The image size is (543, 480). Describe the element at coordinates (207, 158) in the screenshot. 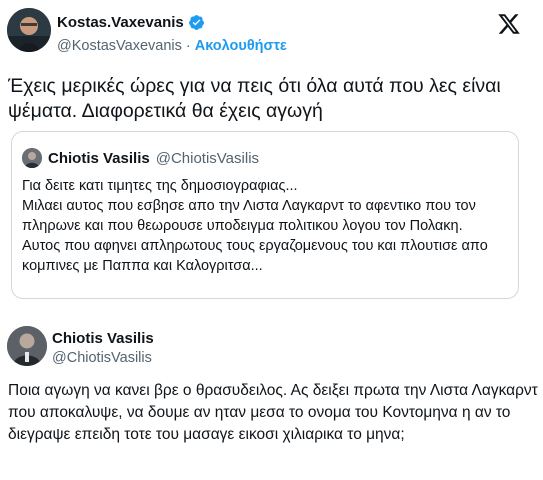

I see `quoted-author-handle: @ChiotisVasilis` at that location.